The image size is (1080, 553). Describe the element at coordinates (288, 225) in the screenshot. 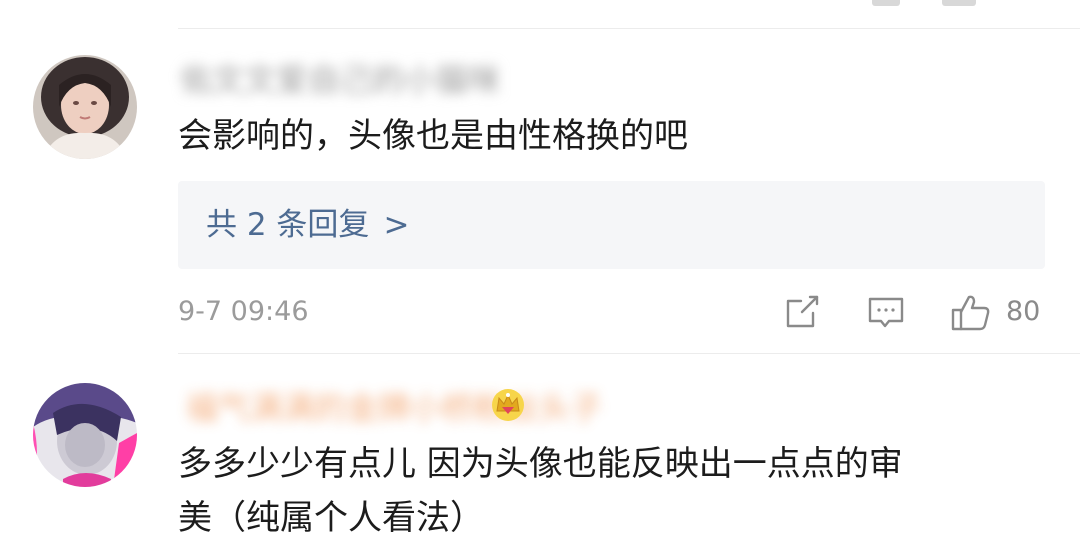

I see `reply-count-text: 共 2 条回复` at that location.